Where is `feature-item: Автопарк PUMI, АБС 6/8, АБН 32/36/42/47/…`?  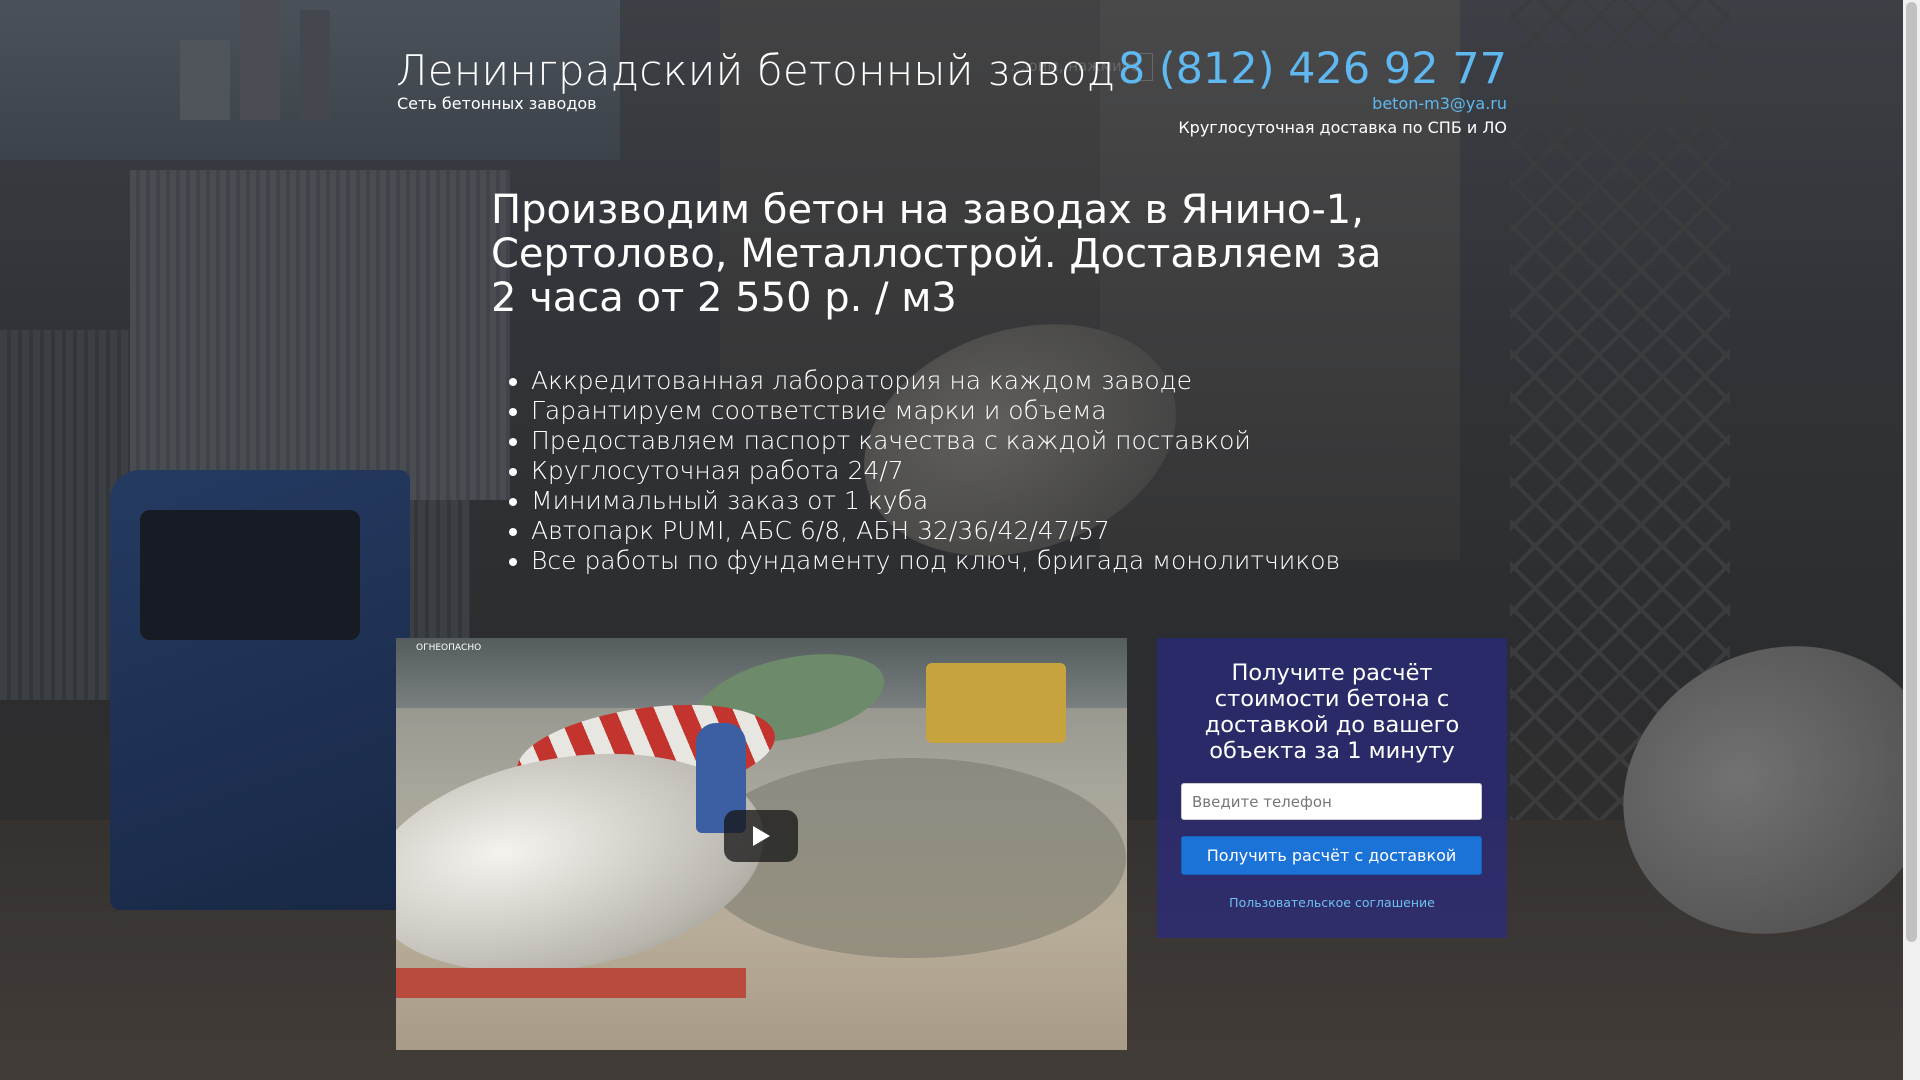 feature-item: Автопарк PUMI, АБС 6/8, АБН 32/36/42/47/… is located at coordinates (935, 531).